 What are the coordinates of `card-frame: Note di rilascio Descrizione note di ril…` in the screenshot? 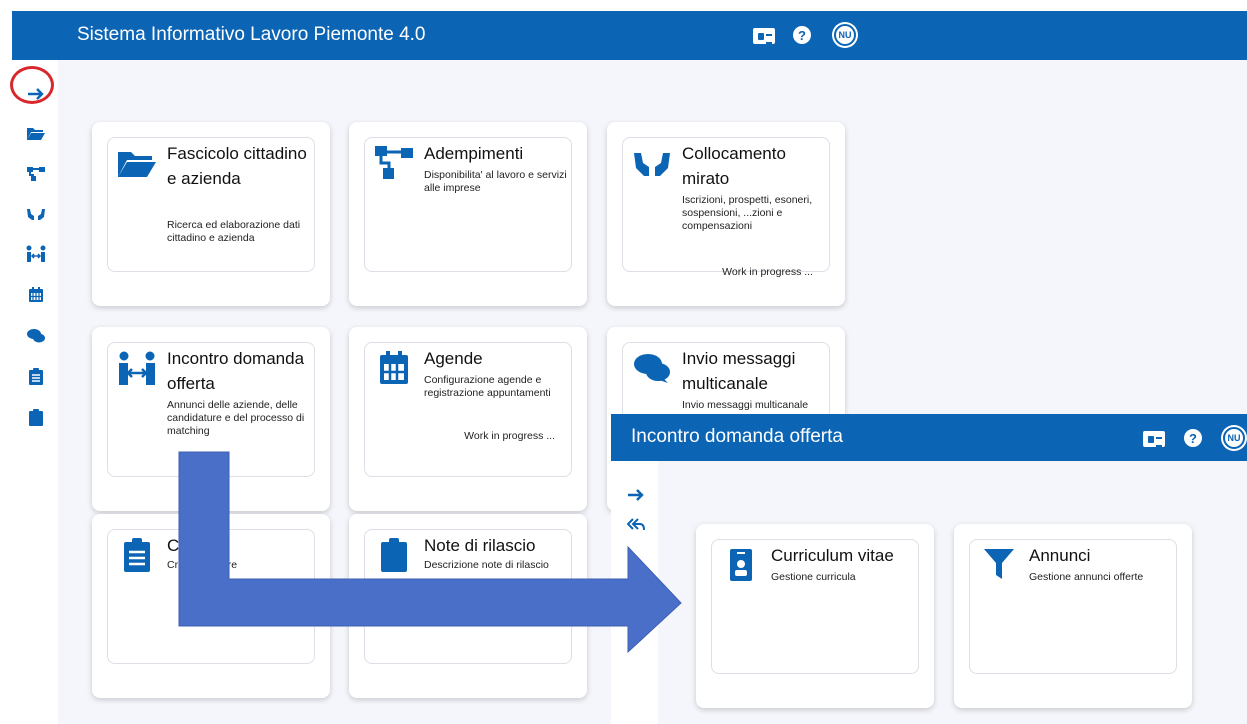 It's located at (468, 596).